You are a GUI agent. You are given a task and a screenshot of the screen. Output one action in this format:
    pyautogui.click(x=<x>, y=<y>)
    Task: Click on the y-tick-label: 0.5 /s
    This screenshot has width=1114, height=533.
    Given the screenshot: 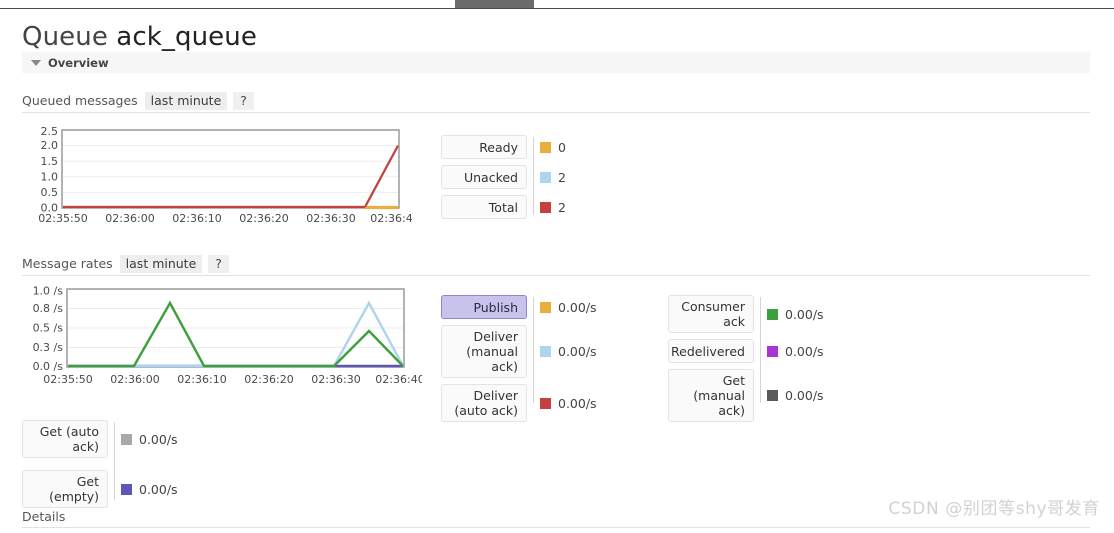 What is the action you would take?
    pyautogui.click(x=48, y=328)
    